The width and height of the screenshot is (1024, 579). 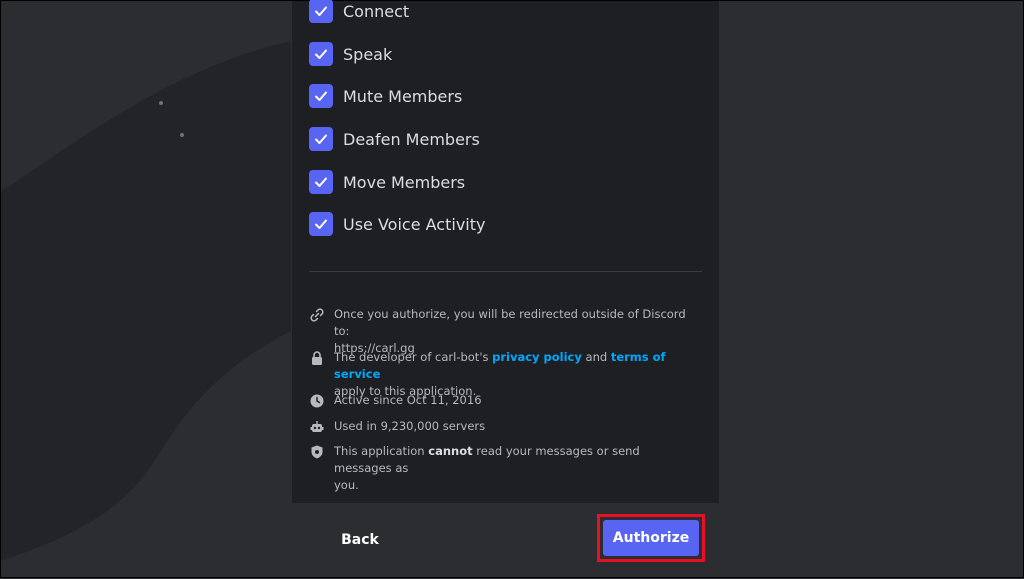 I want to click on permission-label: Use Voice Activity, so click(x=414, y=224).